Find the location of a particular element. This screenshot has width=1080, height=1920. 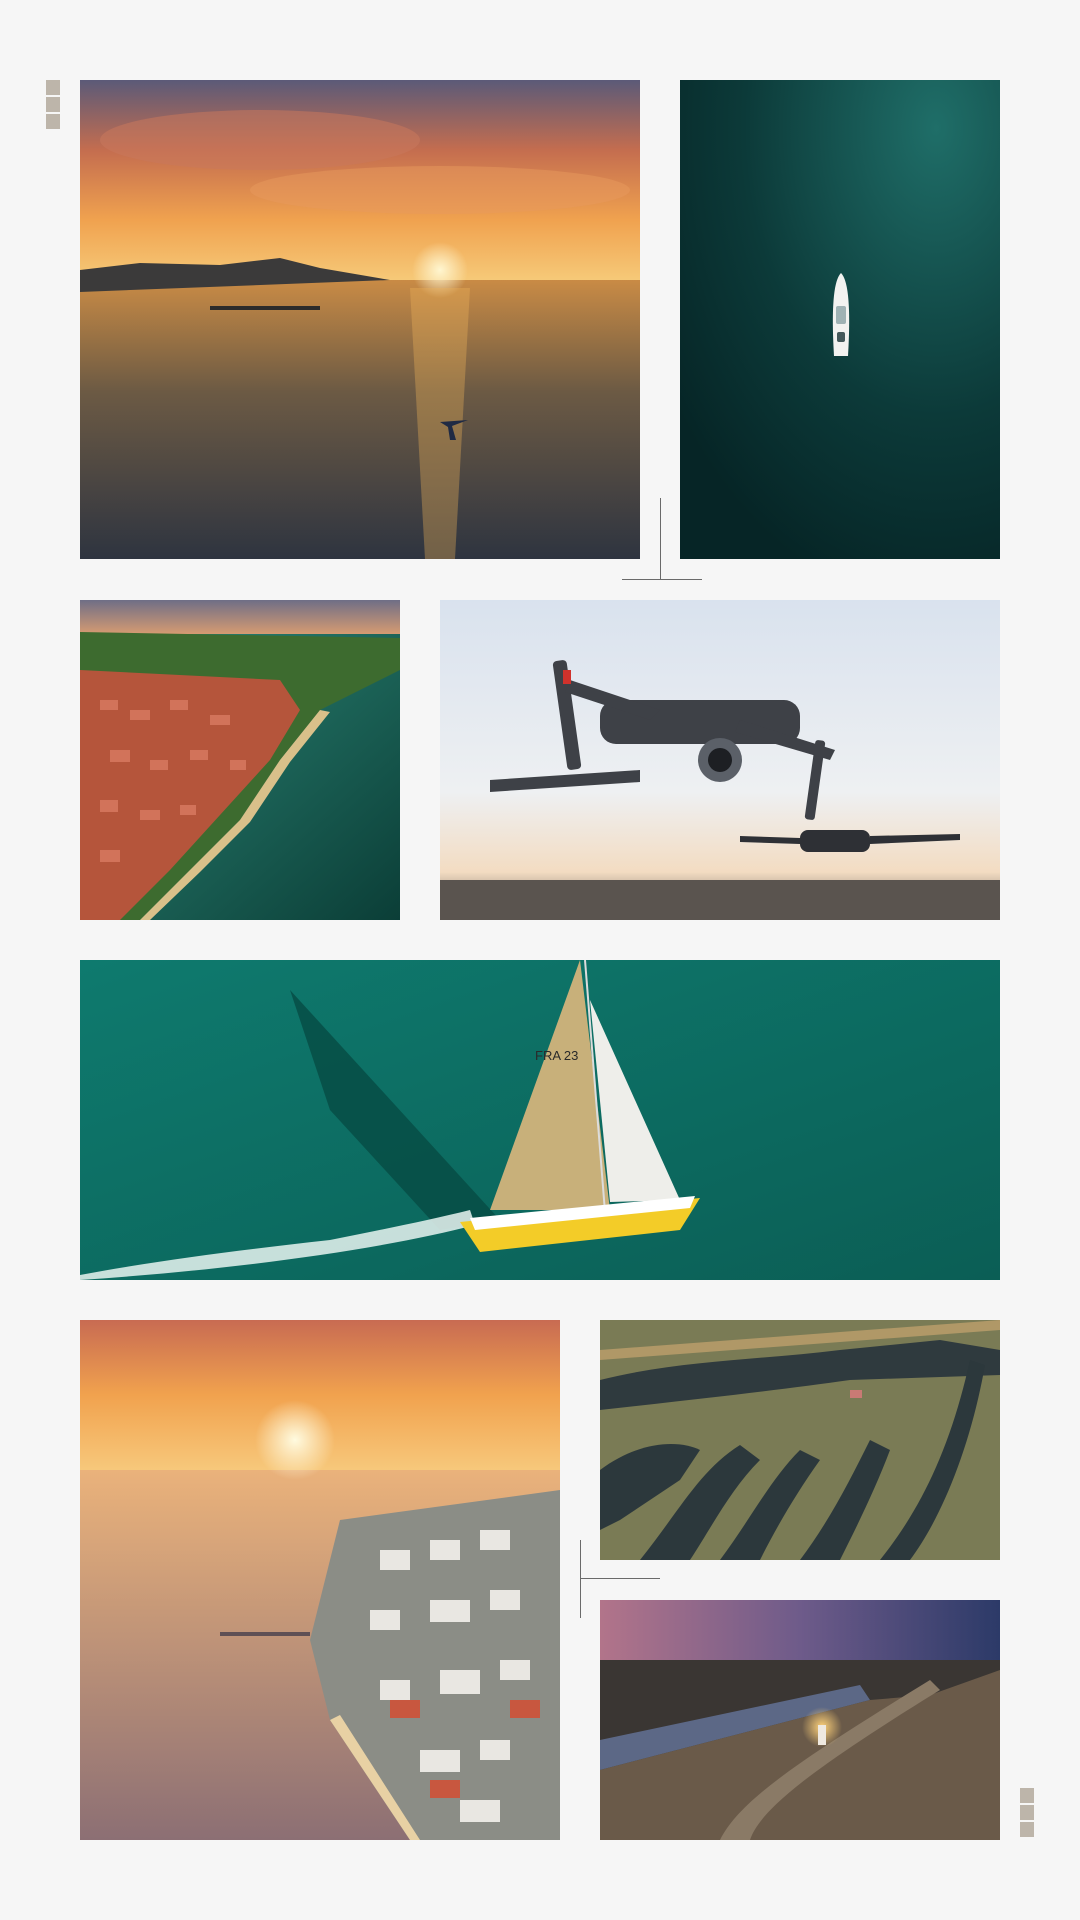

page-marker-bottom-right is located at coordinates (1027, 1813).